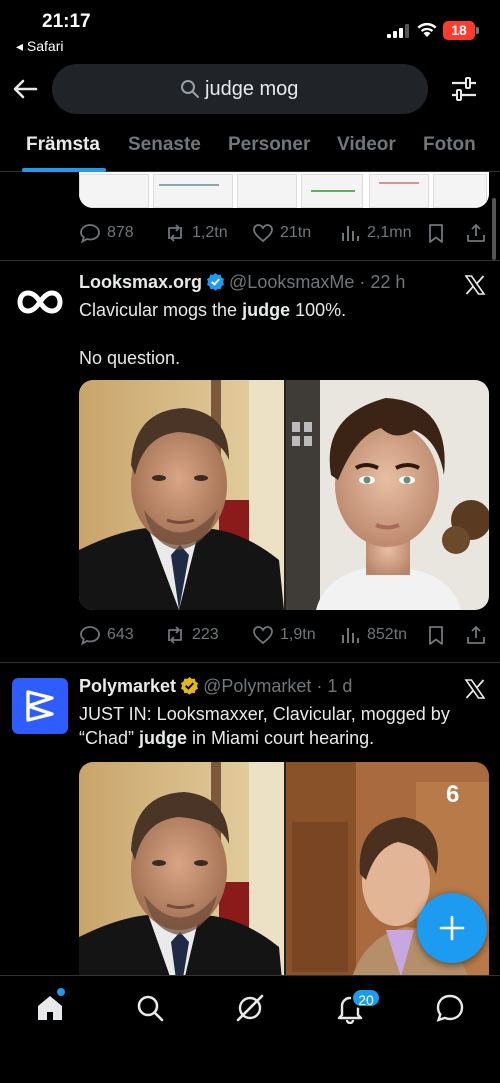  I want to click on compose-button, so click(452, 928).